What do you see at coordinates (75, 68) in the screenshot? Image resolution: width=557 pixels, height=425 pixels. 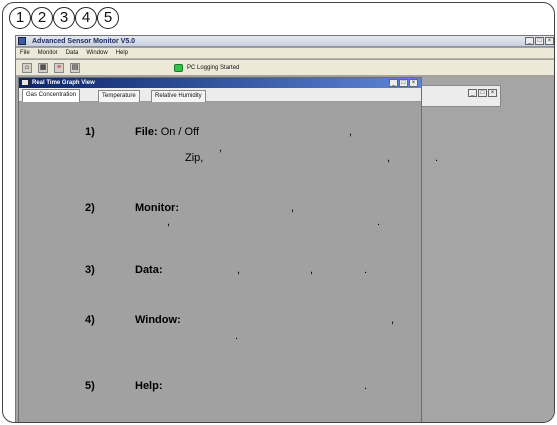 I see `list-icon: ▤` at bounding box center [75, 68].